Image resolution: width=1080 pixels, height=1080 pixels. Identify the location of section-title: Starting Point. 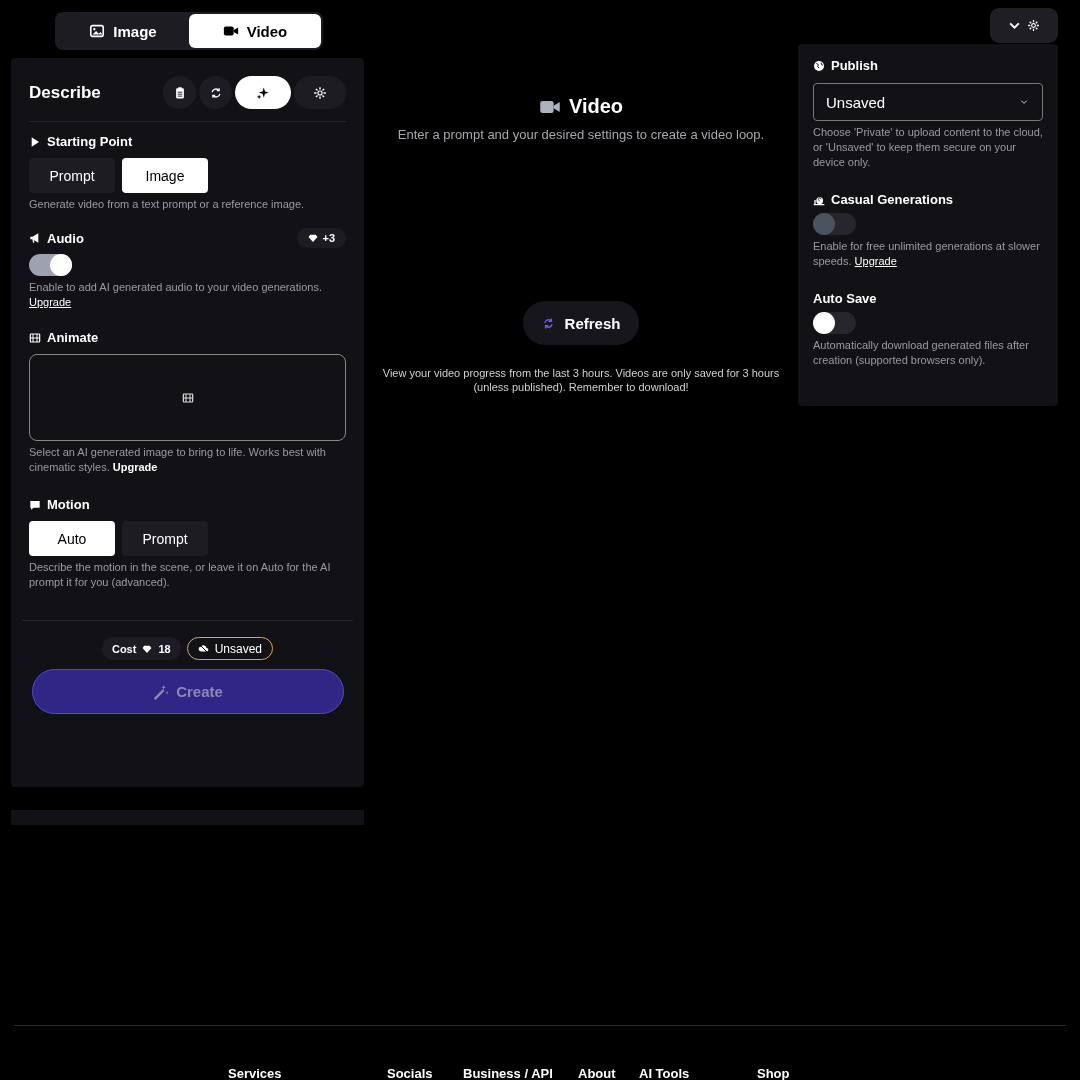
(90, 141).